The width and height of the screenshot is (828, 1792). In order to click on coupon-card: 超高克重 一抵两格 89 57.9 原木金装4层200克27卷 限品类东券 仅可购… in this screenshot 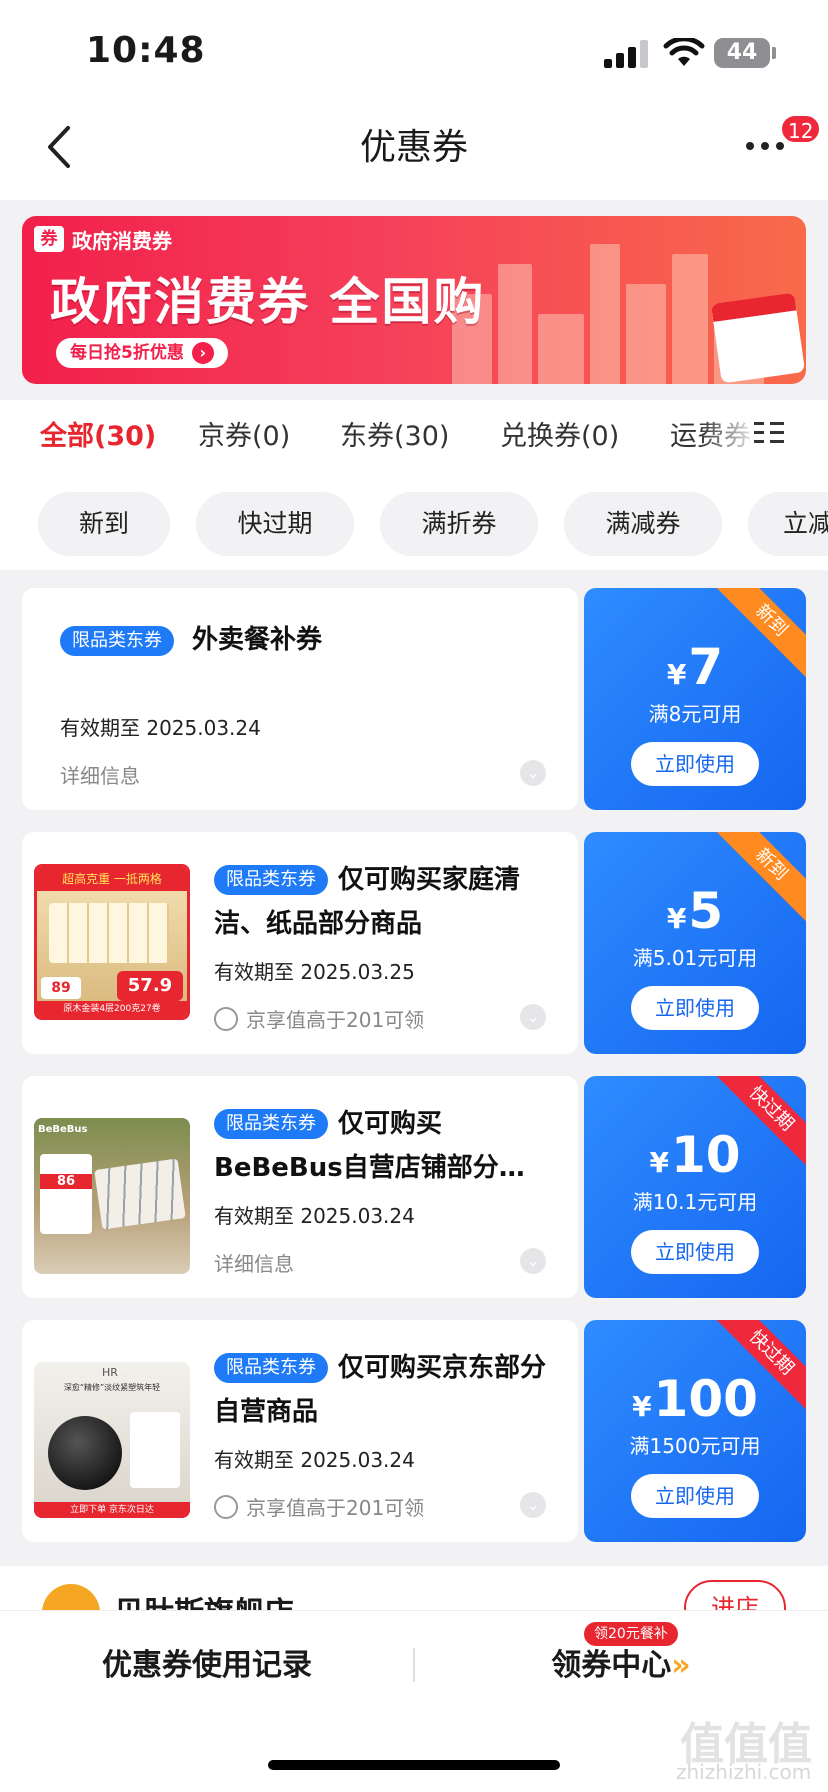, I will do `click(300, 943)`.